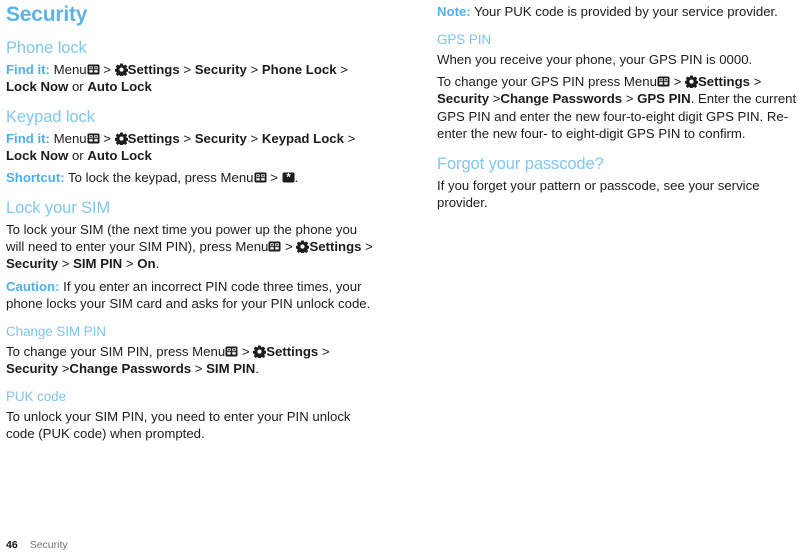 The height and width of the screenshot is (558, 805). Describe the element at coordinates (50, 117) in the screenshot. I see `heading-keypad-lock: Keypad lock` at that location.